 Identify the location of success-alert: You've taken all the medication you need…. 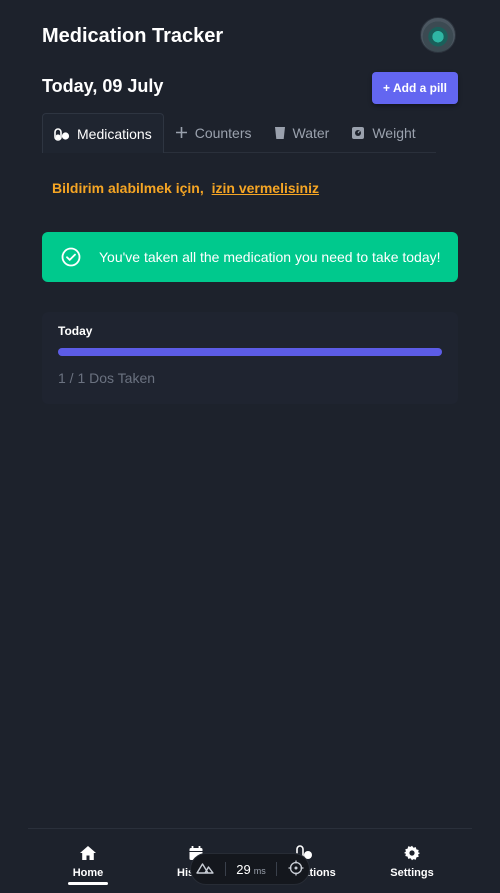
(250, 257).